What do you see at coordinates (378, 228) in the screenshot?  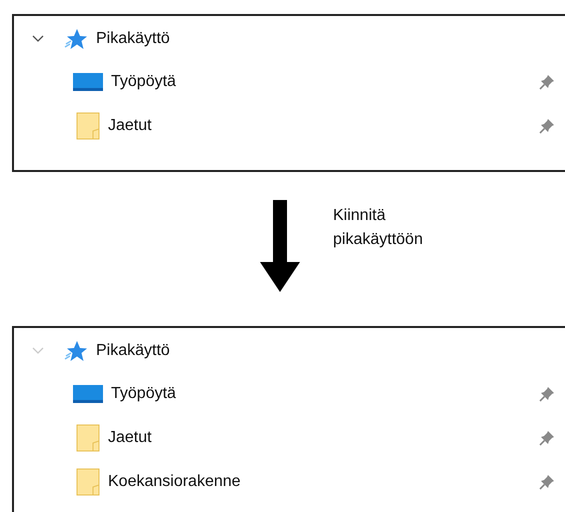 I see `step-caption: Kiinnitä pikakäyttöön` at bounding box center [378, 228].